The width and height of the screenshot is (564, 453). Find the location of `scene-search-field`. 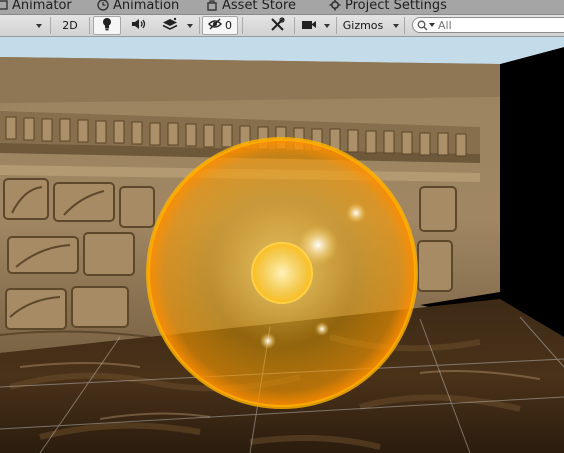

scene-search-field is located at coordinates (488, 25).